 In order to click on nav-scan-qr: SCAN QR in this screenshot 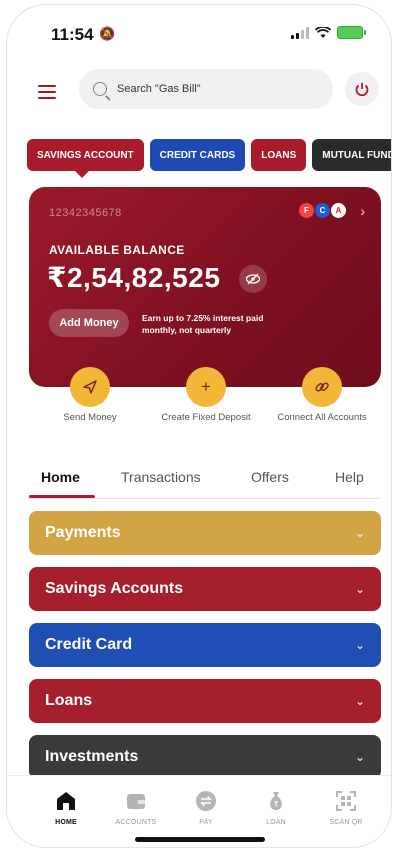, I will do `click(346, 807)`.